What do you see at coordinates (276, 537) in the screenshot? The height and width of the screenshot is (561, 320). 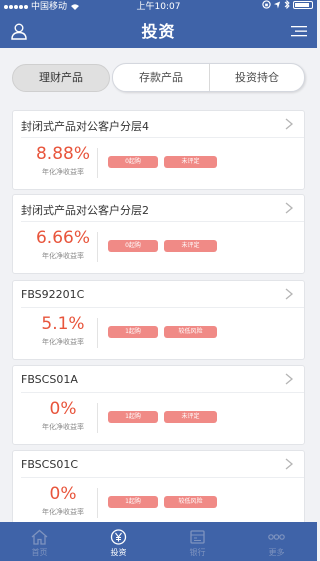 I see `more-icon` at bounding box center [276, 537].